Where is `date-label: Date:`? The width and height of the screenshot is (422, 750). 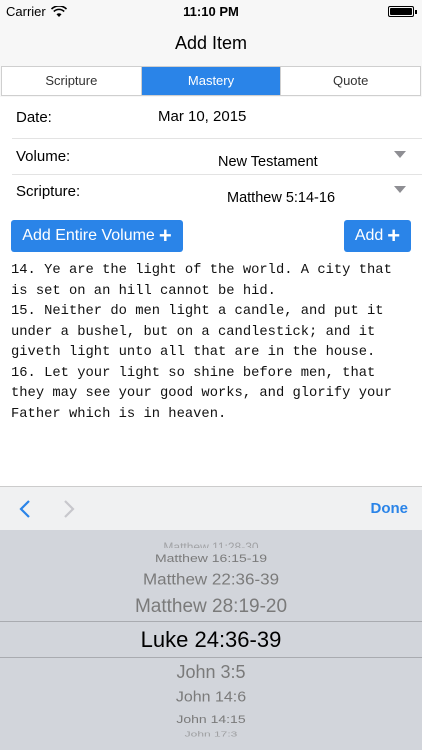 date-label: Date: is located at coordinates (34, 117).